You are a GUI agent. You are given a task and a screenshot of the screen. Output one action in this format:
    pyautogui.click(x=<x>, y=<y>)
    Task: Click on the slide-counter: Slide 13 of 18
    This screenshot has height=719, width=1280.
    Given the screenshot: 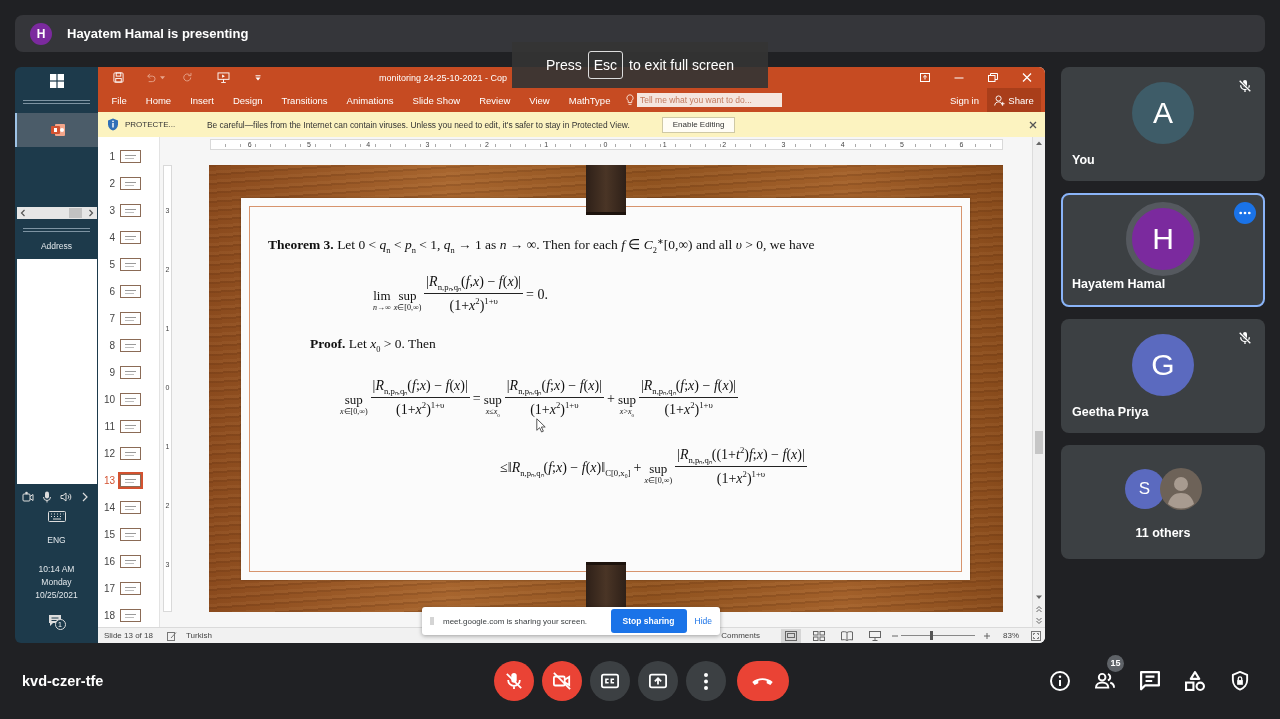 What is the action you would take?
    pyautogui.click(x=128, y=635)
    